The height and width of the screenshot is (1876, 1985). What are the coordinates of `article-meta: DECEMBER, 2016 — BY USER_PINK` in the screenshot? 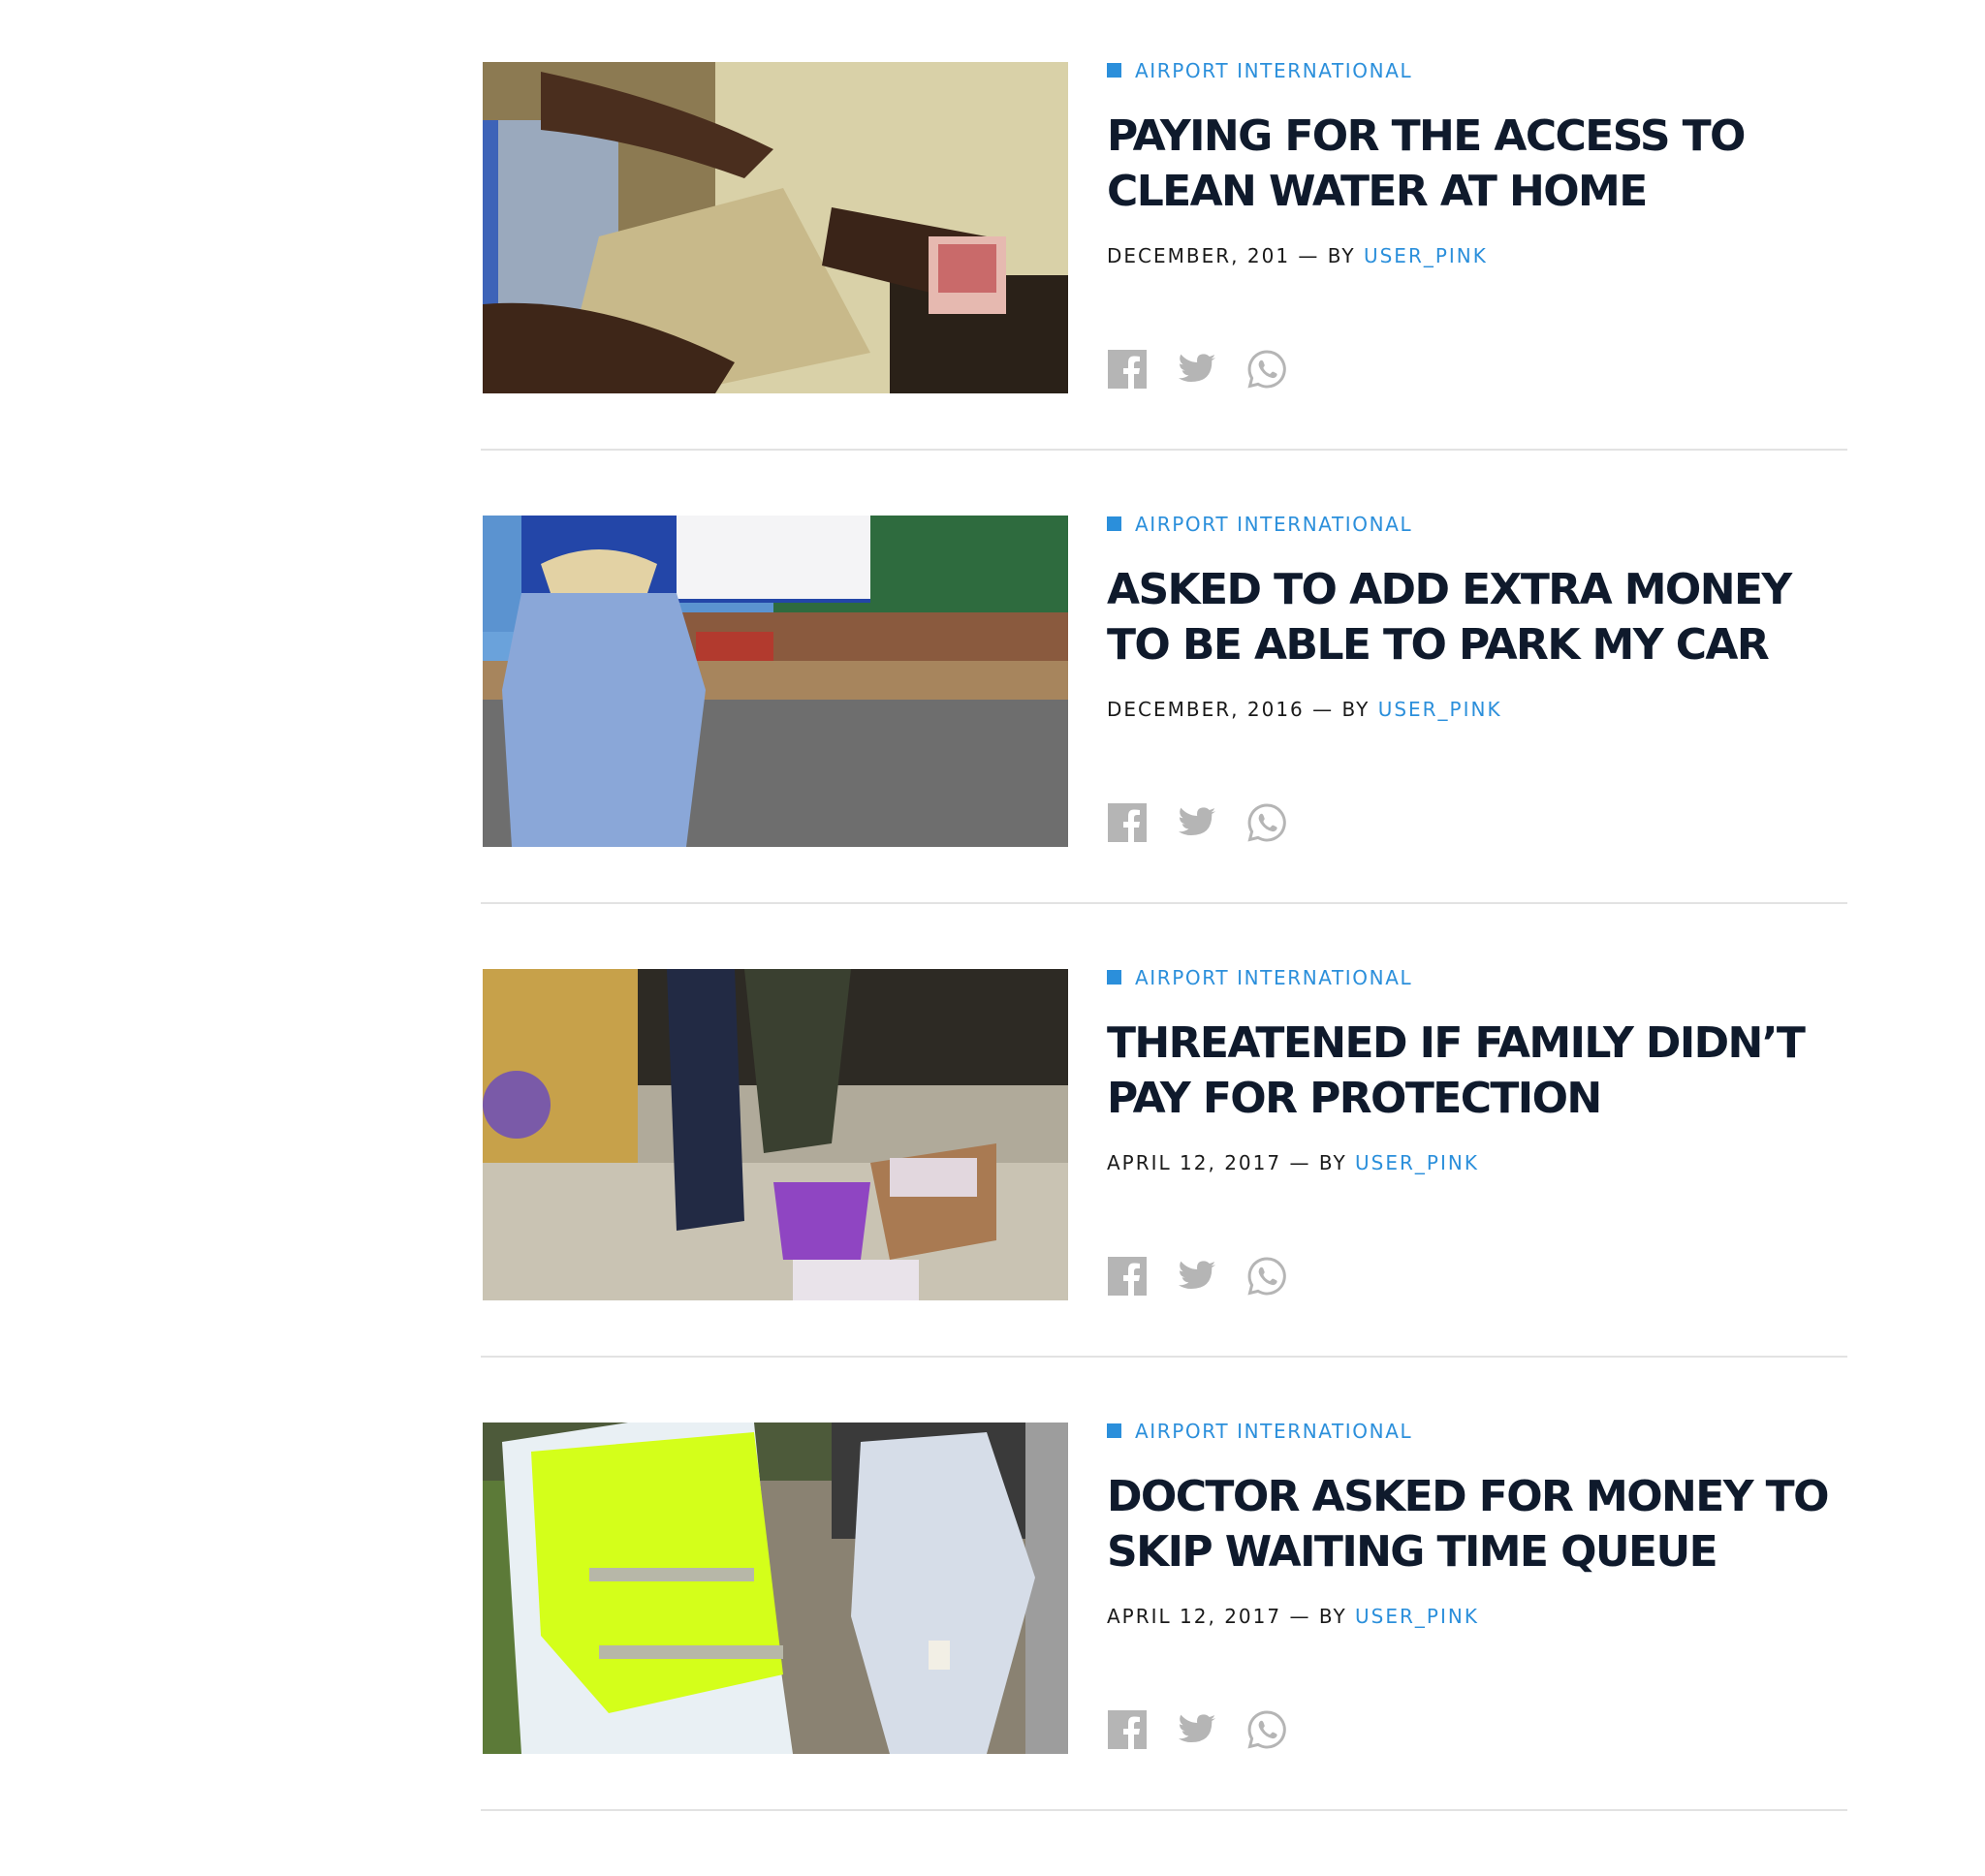 It's located at (1475, 710).